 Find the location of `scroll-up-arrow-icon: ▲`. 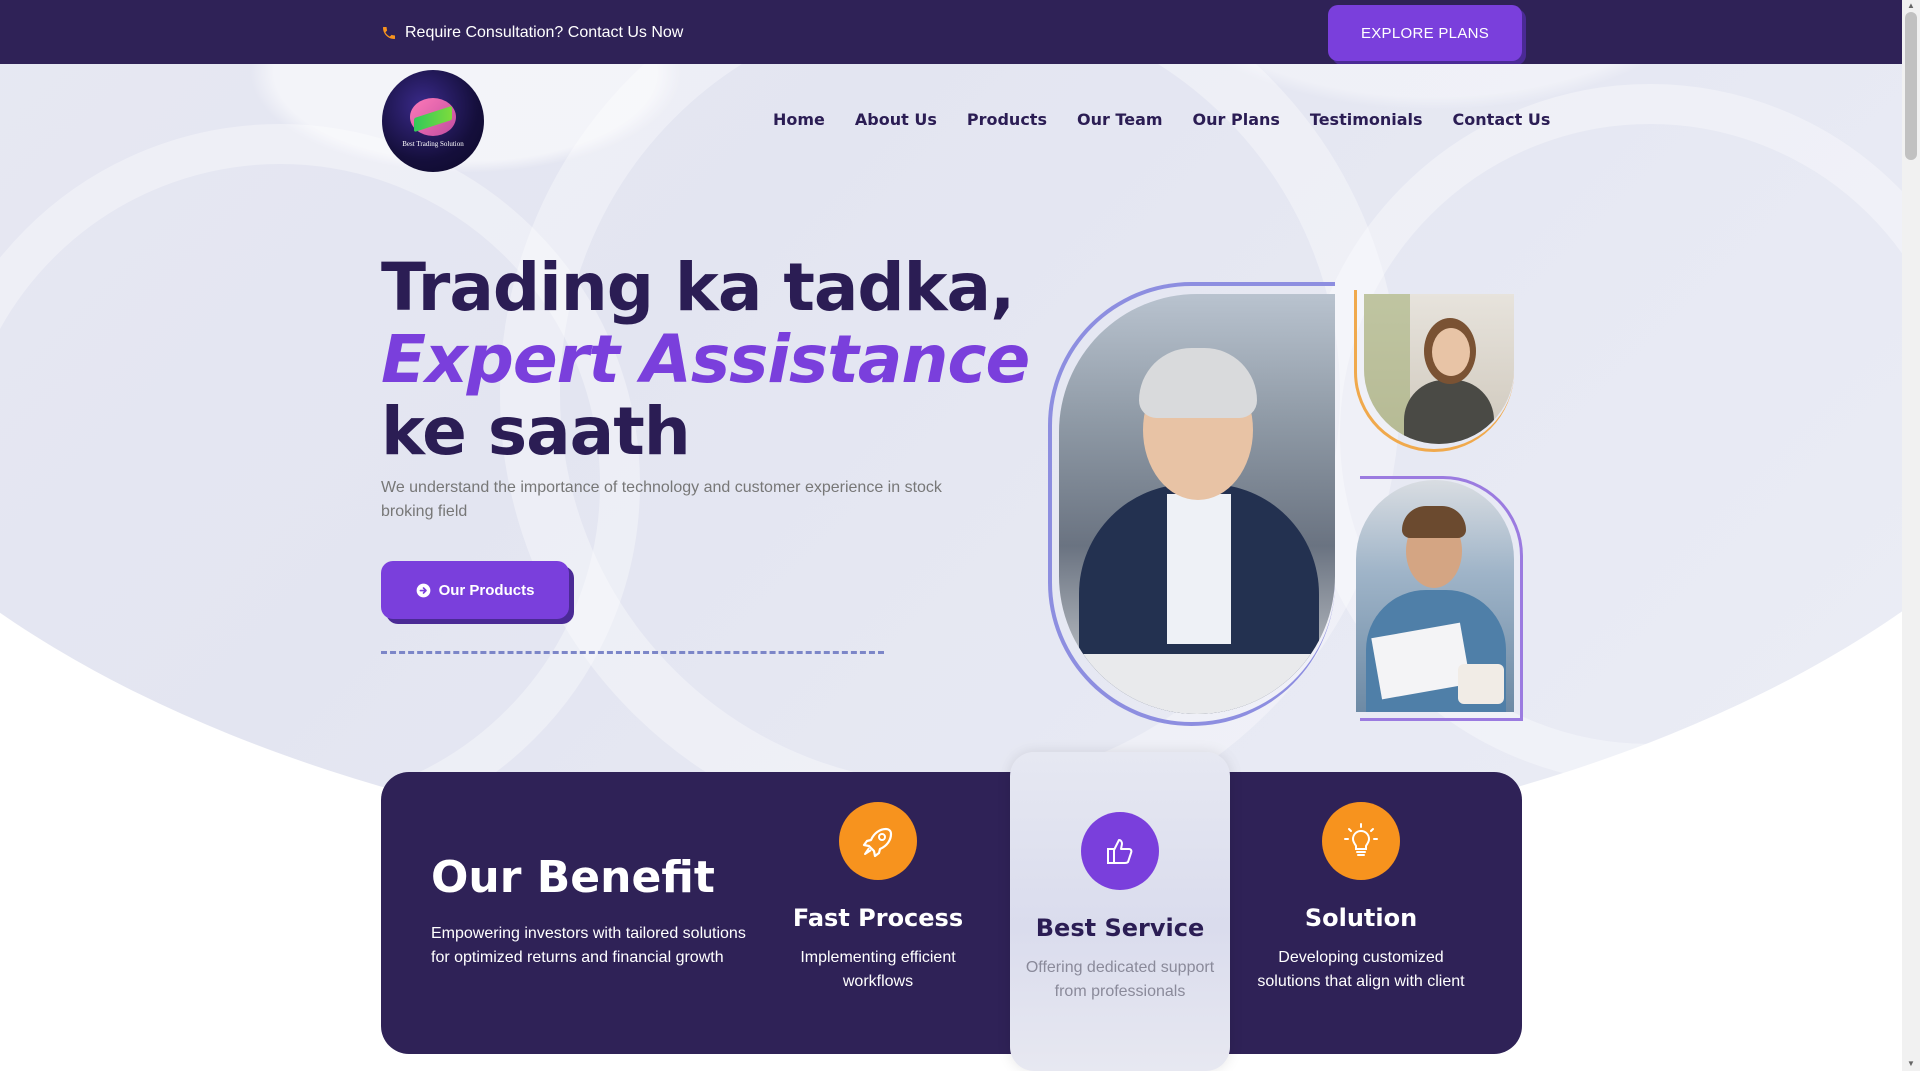

scroll-up-arrow-icon: ▲ is located at coordinates (1911, 6).